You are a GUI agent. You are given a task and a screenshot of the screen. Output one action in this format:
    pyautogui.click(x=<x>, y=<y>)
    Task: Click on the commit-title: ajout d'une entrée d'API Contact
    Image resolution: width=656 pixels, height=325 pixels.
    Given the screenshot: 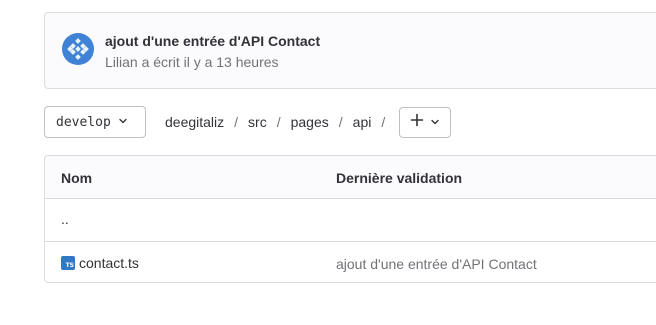 What is the action you would take?
    pyautogui.click(x=212, y=41)
    